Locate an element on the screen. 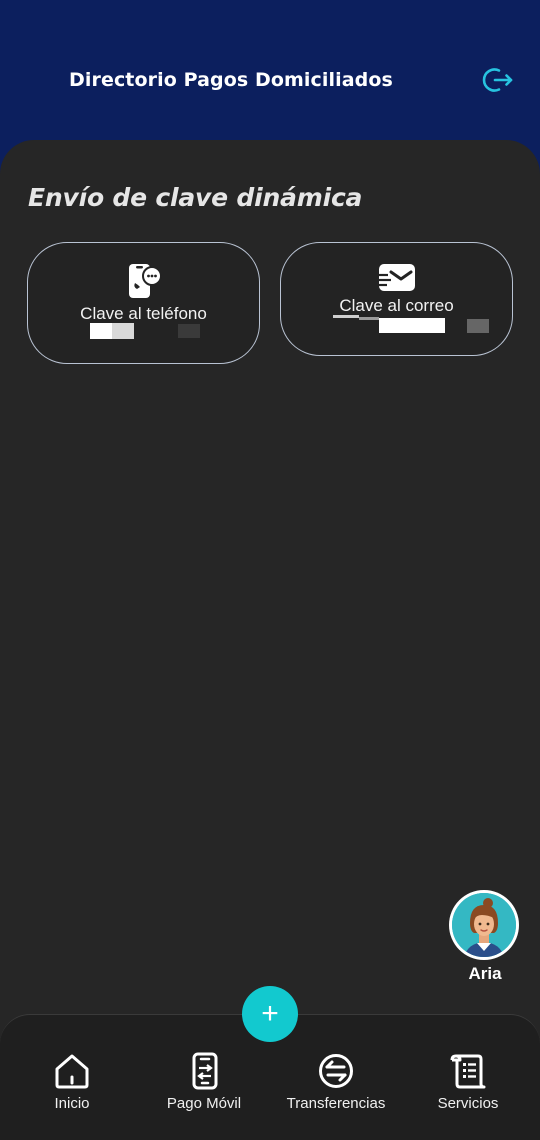 This screenshot has height=1140, width=540. option-label-mail: Clave al correo is located at coordinates (396, 305).